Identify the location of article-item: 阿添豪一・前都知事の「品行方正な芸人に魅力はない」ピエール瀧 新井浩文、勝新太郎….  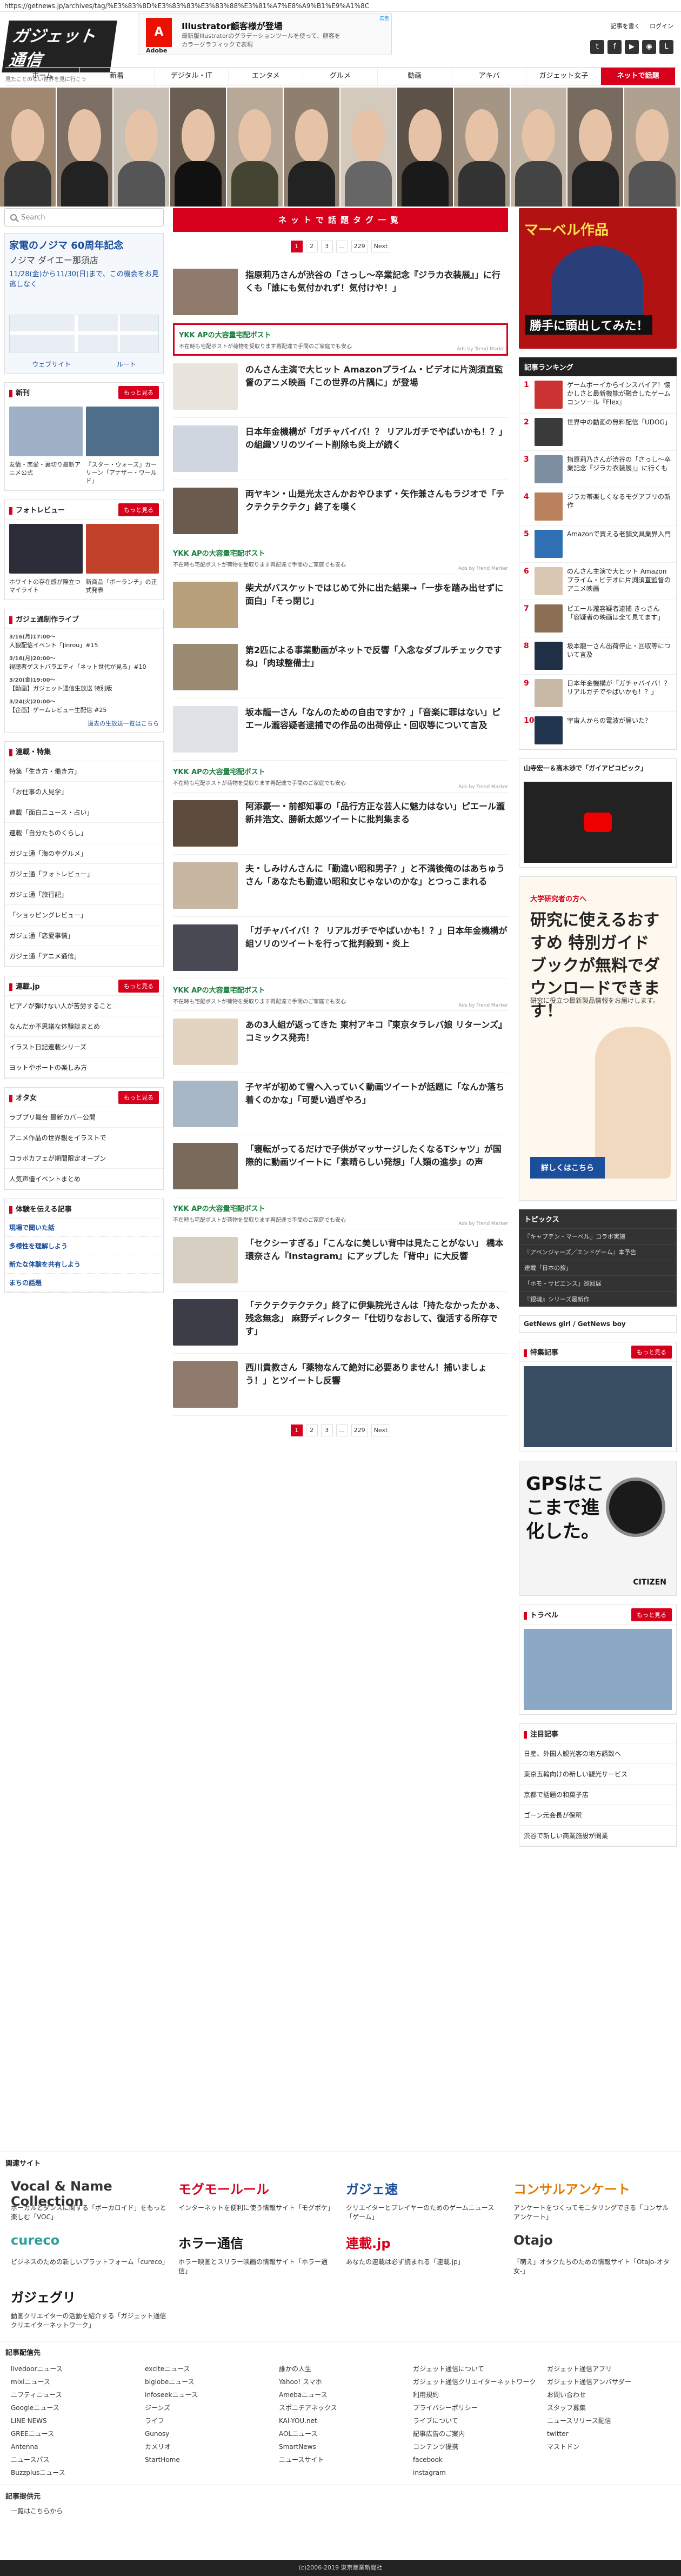
(340, 824).